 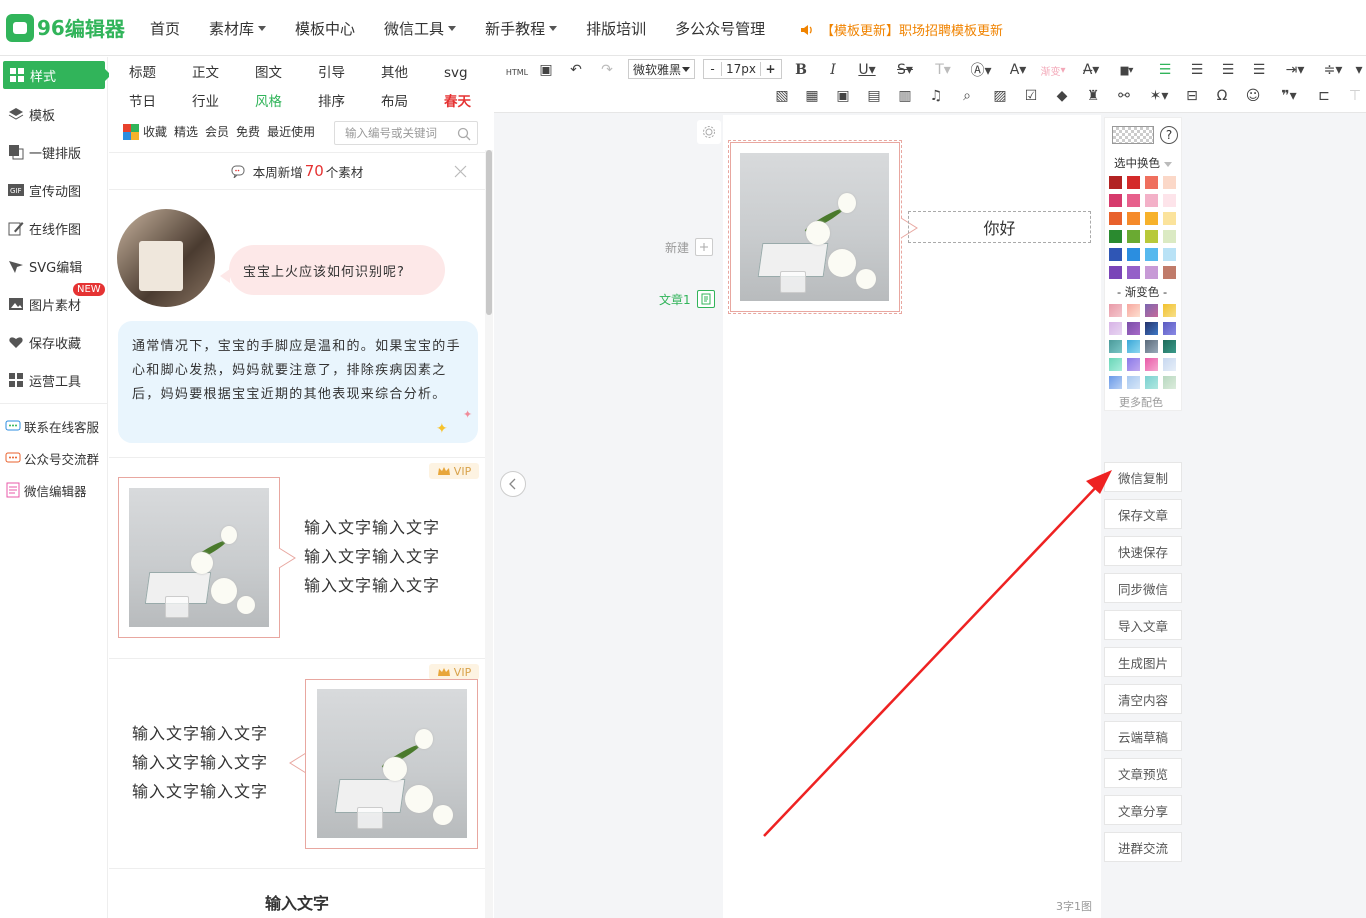 What do you see at coordinates (286, 73) in the screenshot?
I see `category-tab-2: 图文` at bounding box center [286, 73].